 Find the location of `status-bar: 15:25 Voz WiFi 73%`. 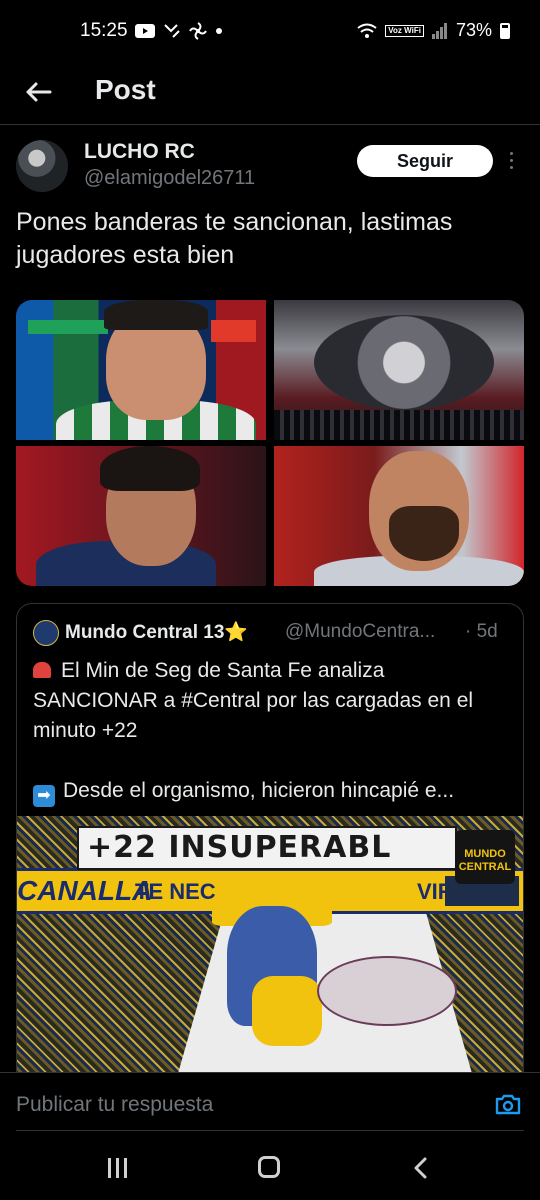

status-bar: 15:25 Voz WiFi 73% is located at coordinates (270, 32).